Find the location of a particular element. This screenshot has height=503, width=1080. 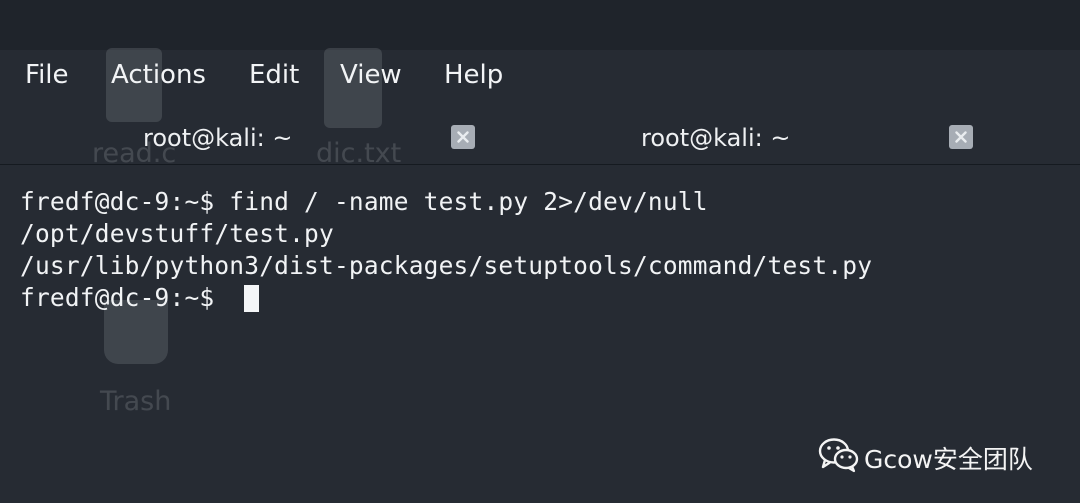

watermark-text: Gcow安全团队 is located at coordinates (948, 459).